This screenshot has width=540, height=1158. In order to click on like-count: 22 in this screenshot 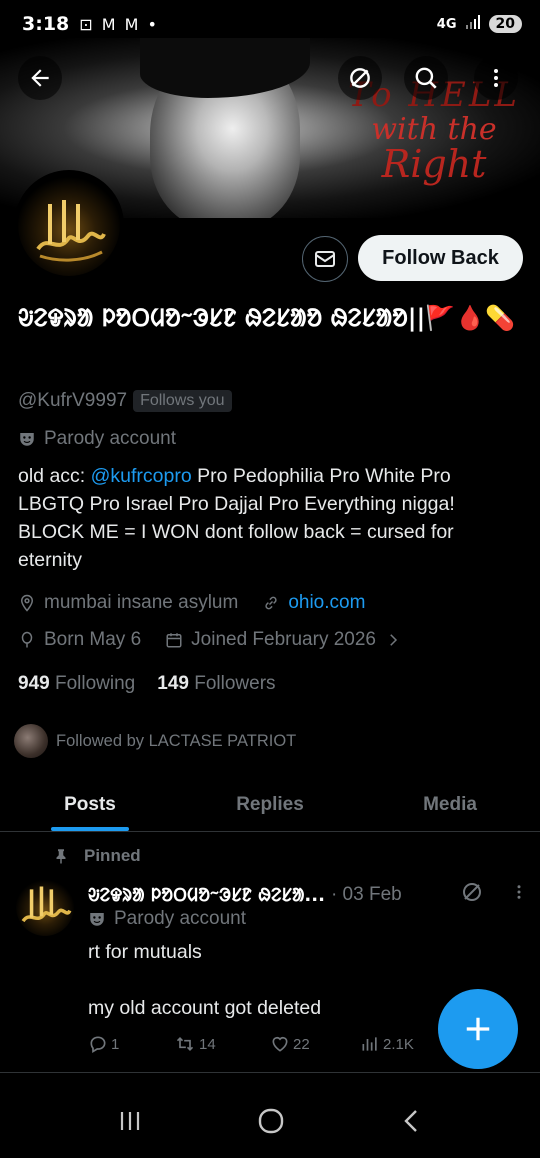, I will do `click(301, 1044)`.